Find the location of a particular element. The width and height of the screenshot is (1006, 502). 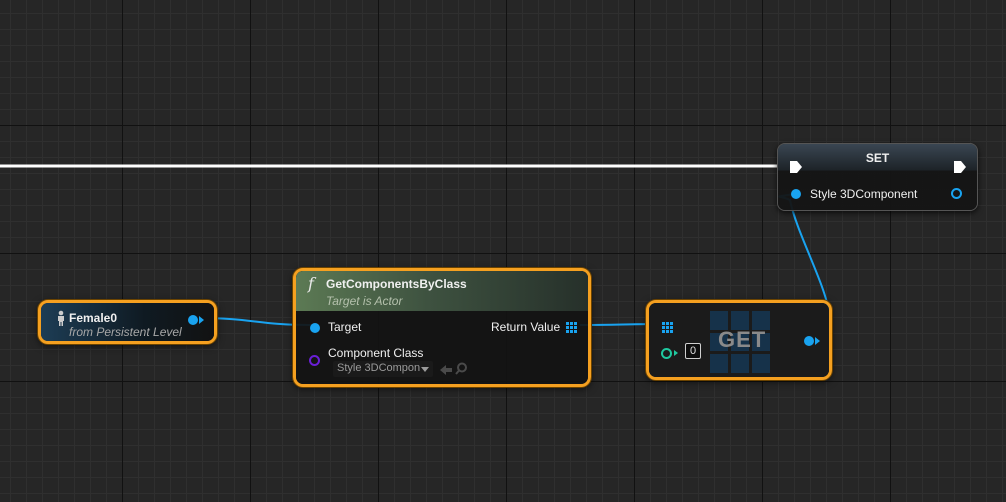

component-class-dropdown: Style 3DCompon is located at coordinates (383, 369).